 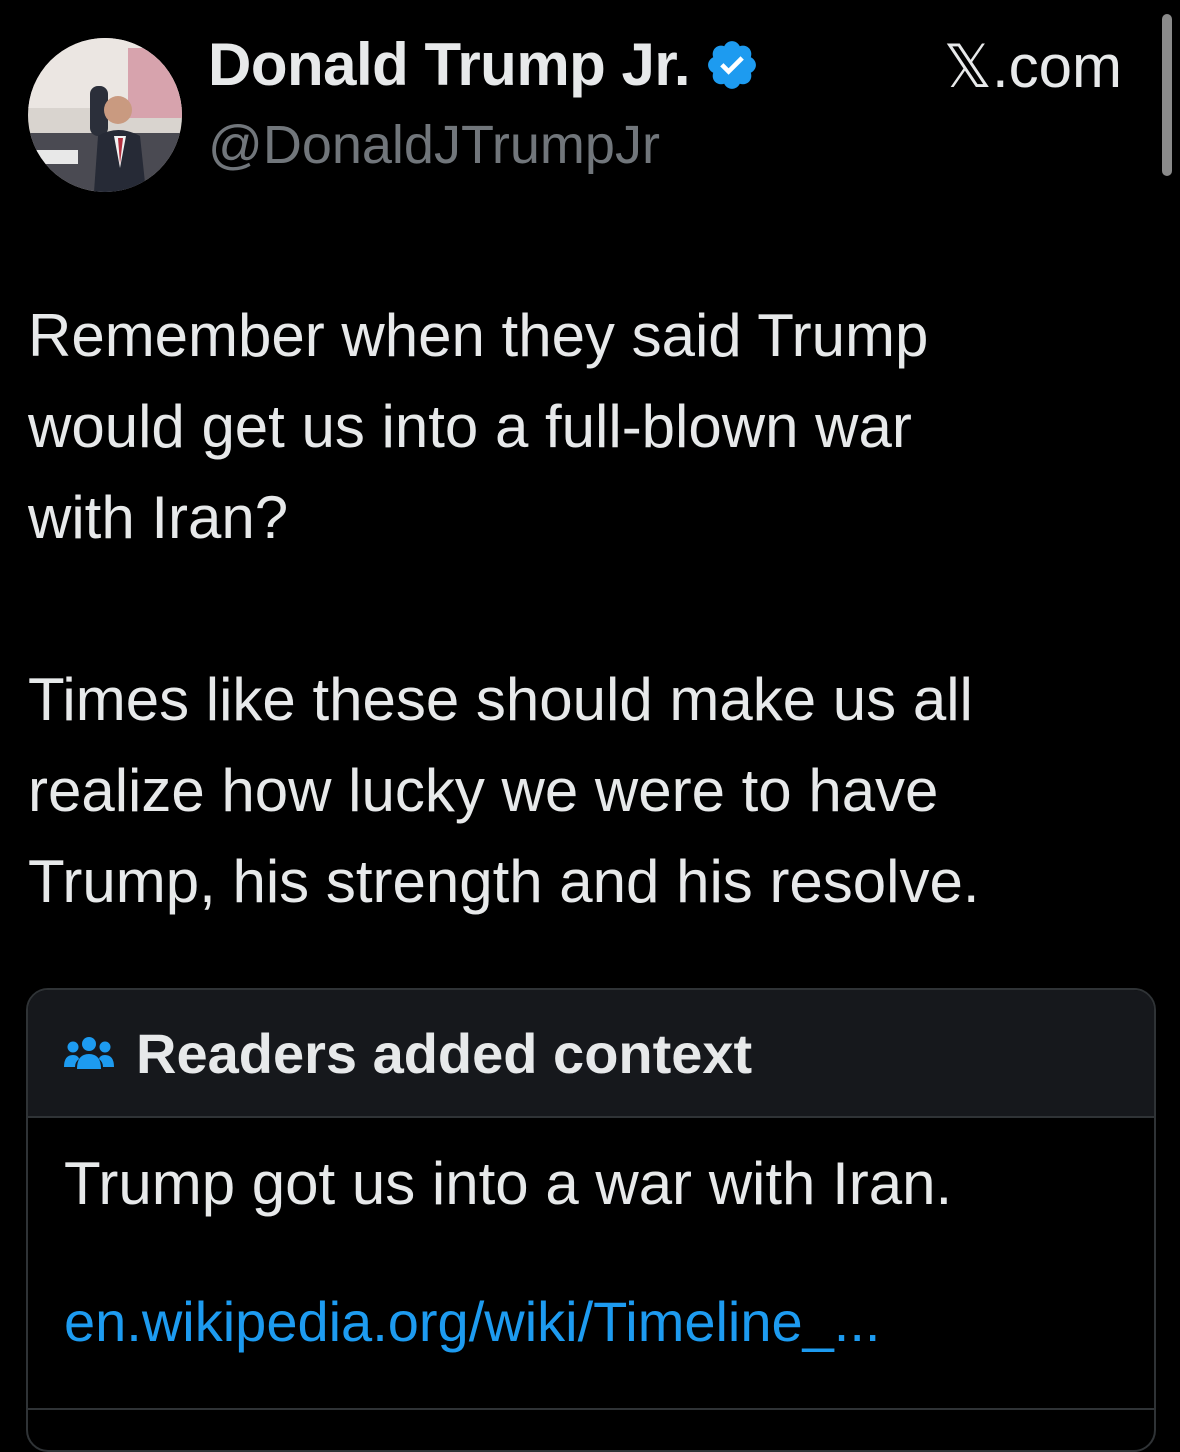 I want to click on profile-photo-icon, so click(x=105, y=115).